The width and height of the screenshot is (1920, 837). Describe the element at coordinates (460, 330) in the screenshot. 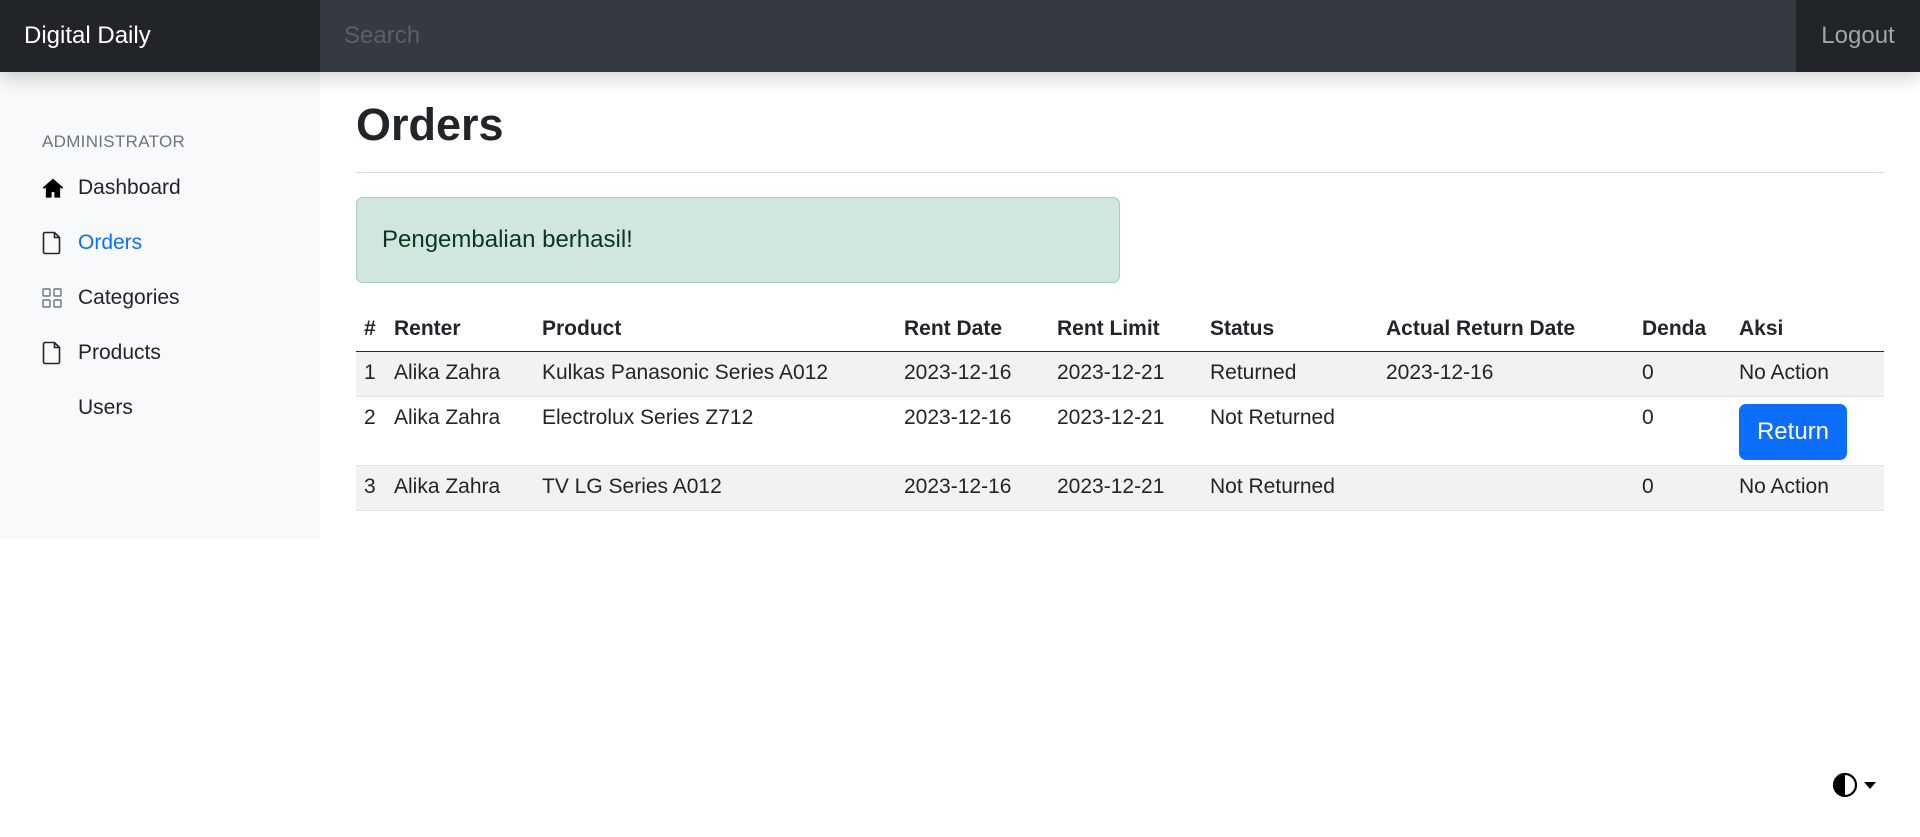

I see `col-header-renter: Renter` at that location.